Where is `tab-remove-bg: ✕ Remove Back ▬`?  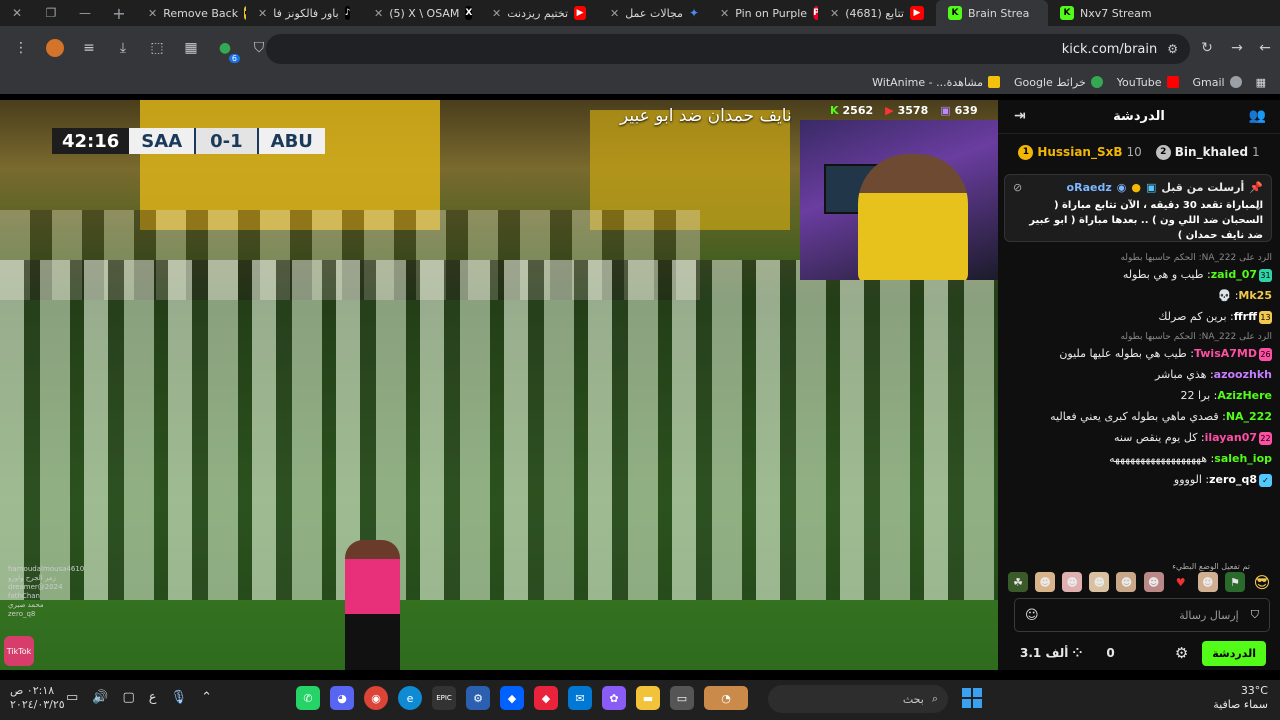 tab-remove-bg: ✕ Remove Back ▬ is located at coordinates (191, 13).